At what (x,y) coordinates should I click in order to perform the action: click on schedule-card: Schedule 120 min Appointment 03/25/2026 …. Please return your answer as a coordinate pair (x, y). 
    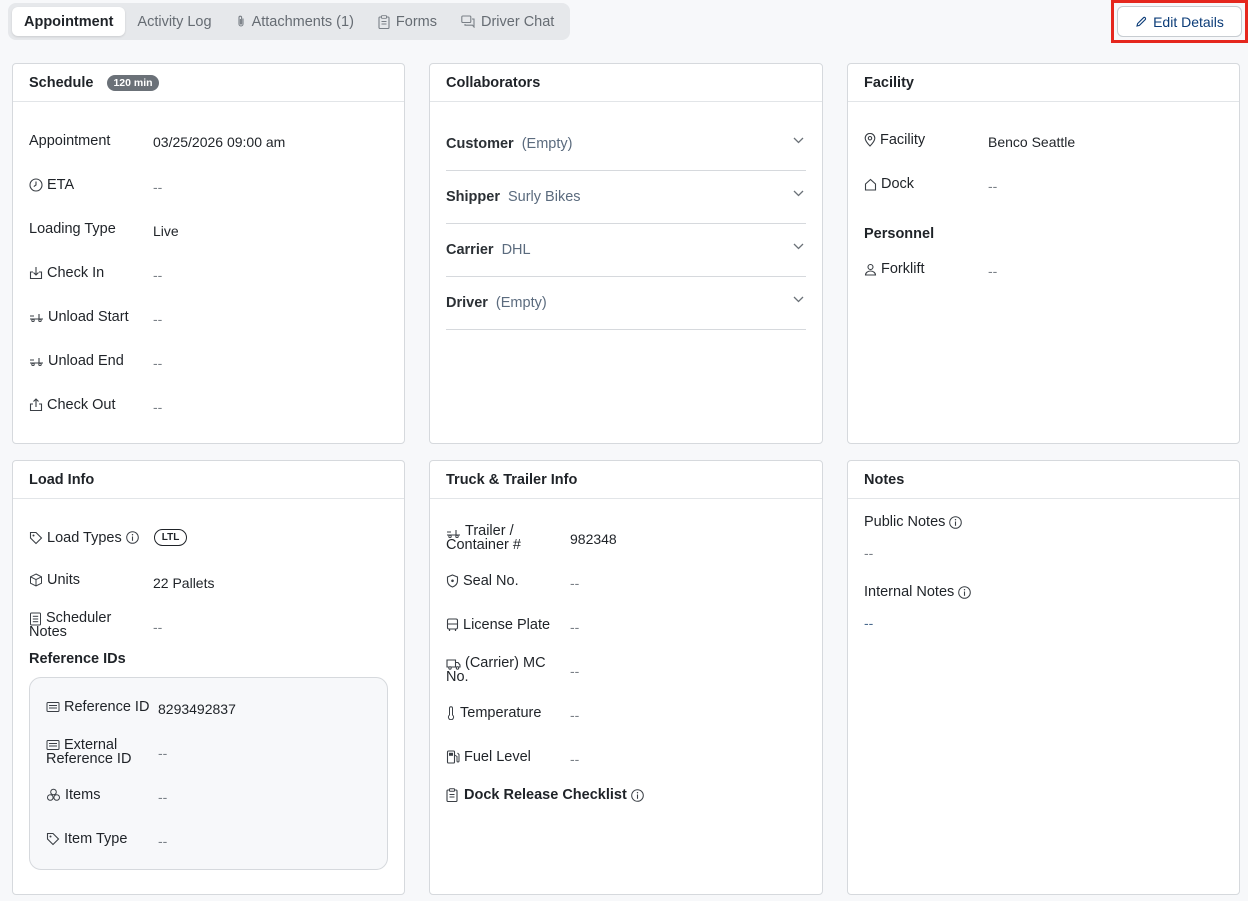
    Looking at the image, I should click on (208, 253).